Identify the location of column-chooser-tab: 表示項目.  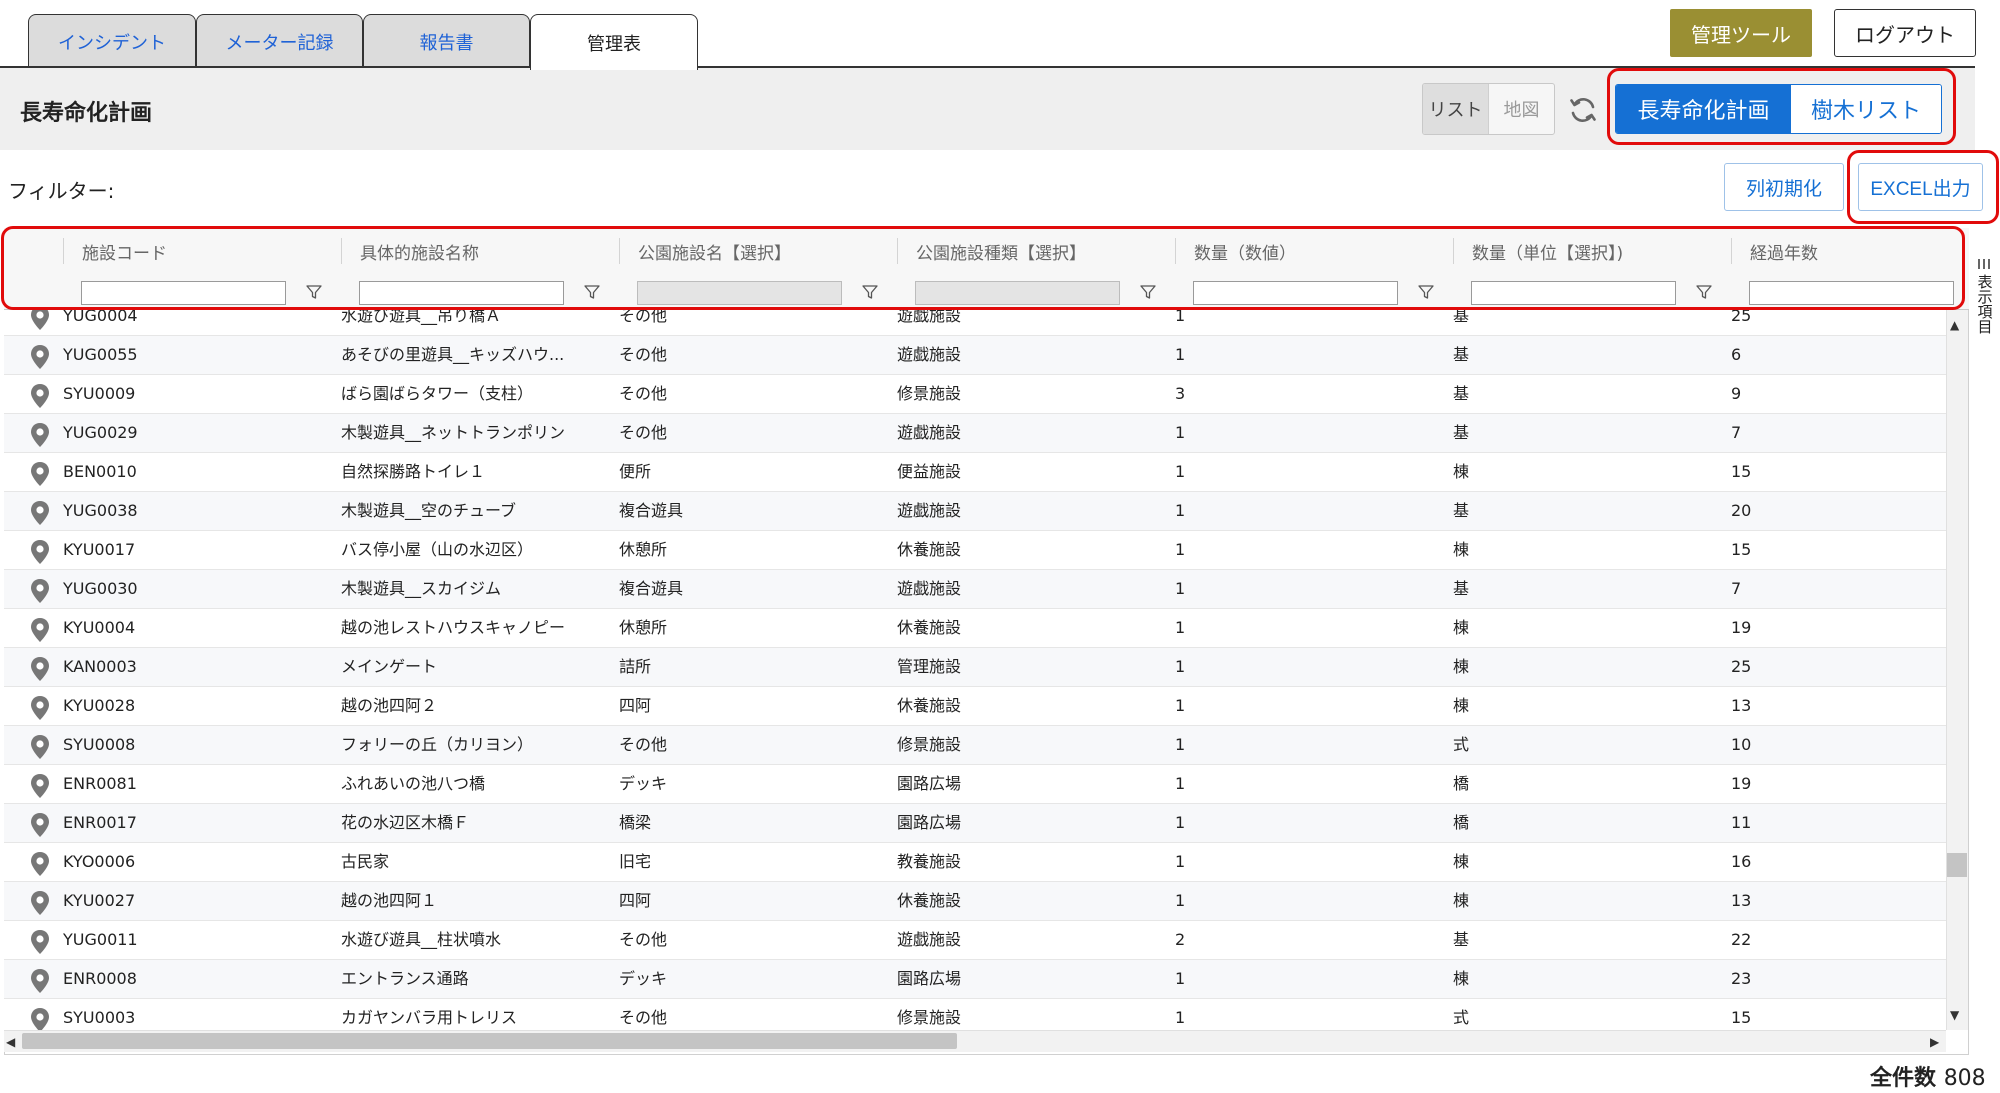
(1984, 308).